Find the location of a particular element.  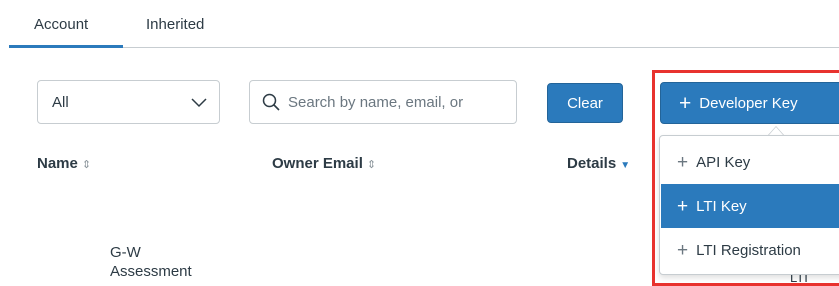

menu-item-lti-key: + LTI Key is located at coordinates (750, 206).